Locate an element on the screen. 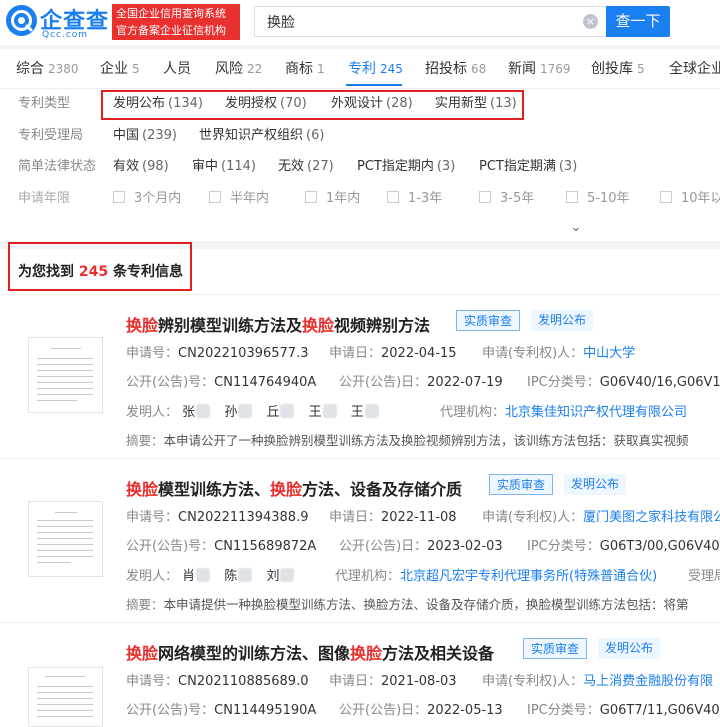  slogan-line-2: 官方备案企业征信机构 is located at coordinates (171, 30).